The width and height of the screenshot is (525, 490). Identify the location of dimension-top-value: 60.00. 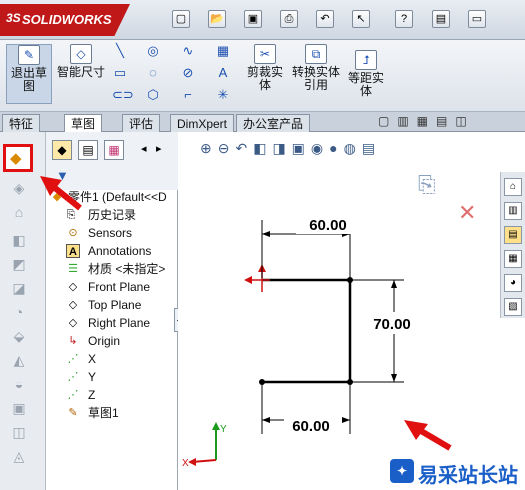
(328, 225).